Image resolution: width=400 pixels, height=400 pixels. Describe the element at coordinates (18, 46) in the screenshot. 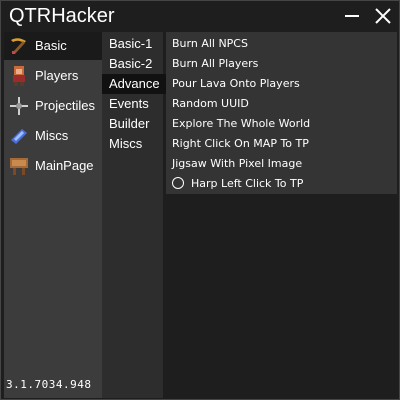

I see `pickaxe-icon` at that location.